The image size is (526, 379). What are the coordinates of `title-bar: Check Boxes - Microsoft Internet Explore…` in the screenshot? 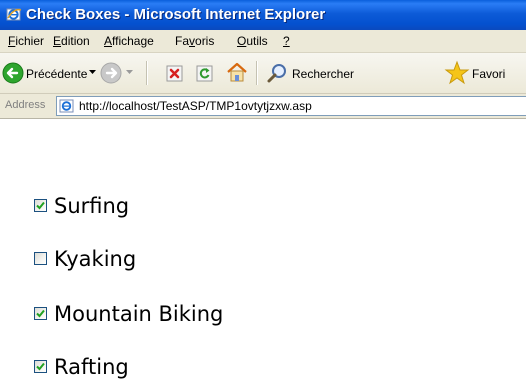 It's located at (263, 15).